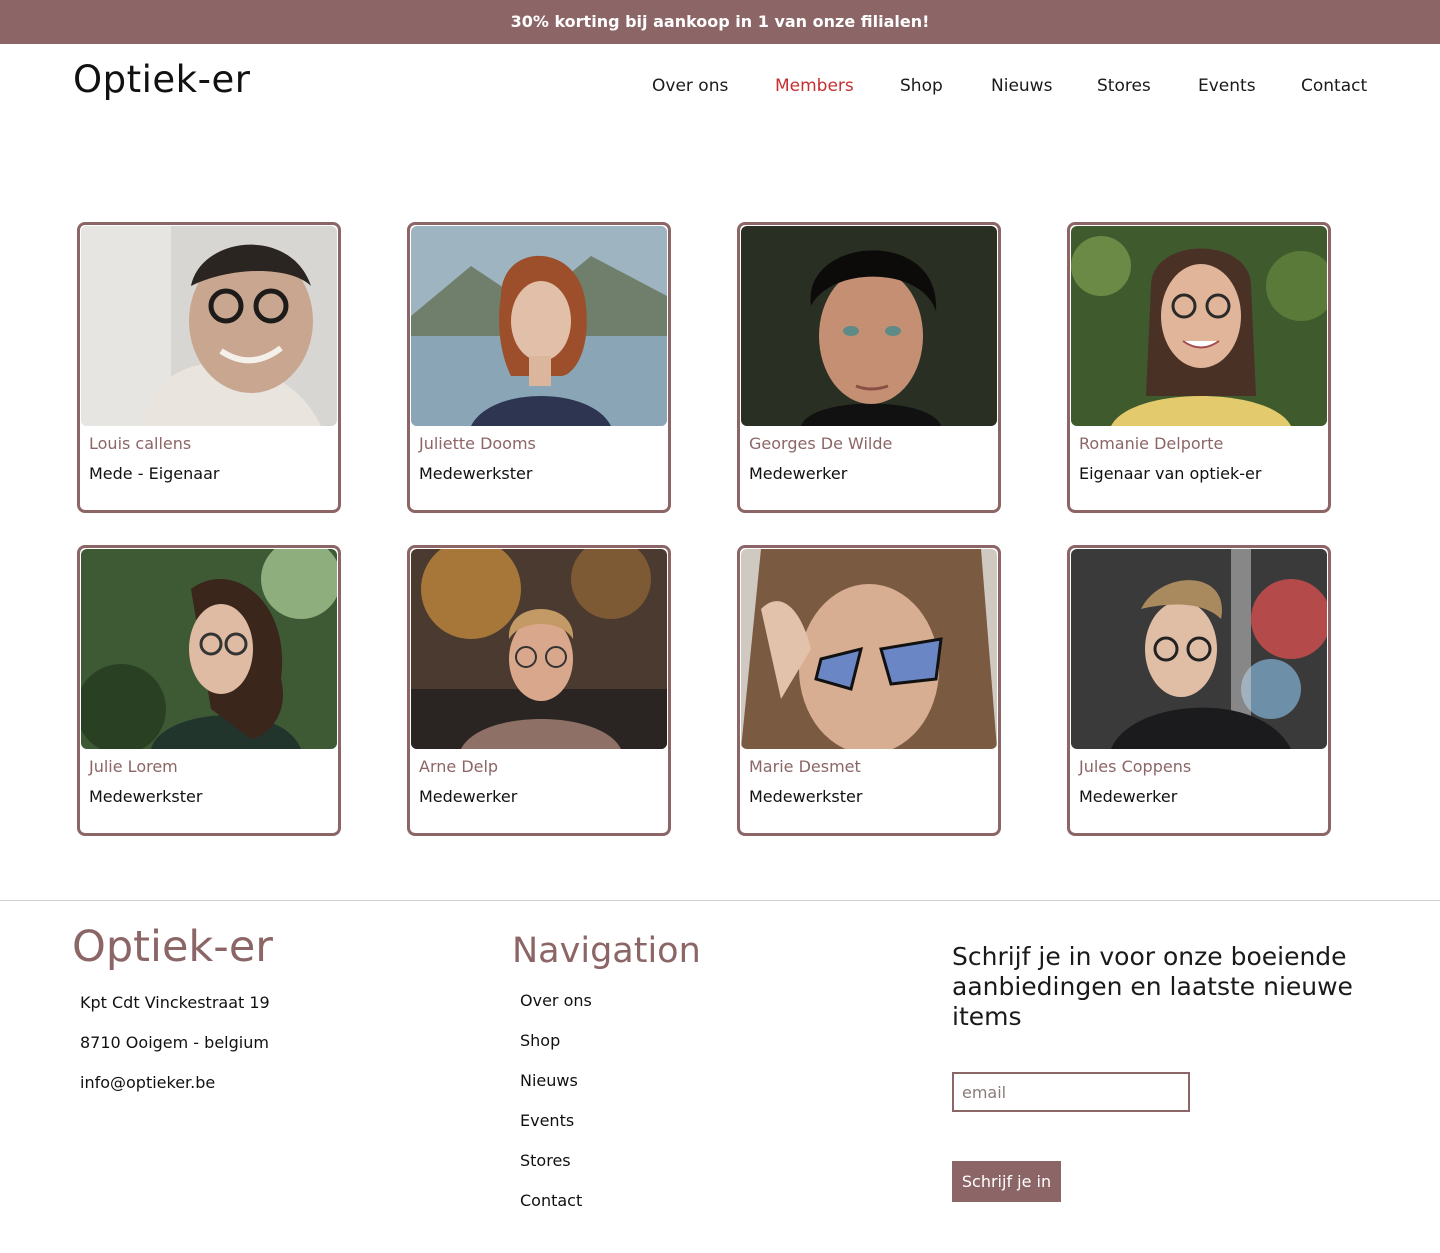 Image resolution: width=1440 pixels, height=1253 pixels. Describe the element at coordinates (133, 766) in the screenshot. I see `member-name: Julie Lorem` at that location.